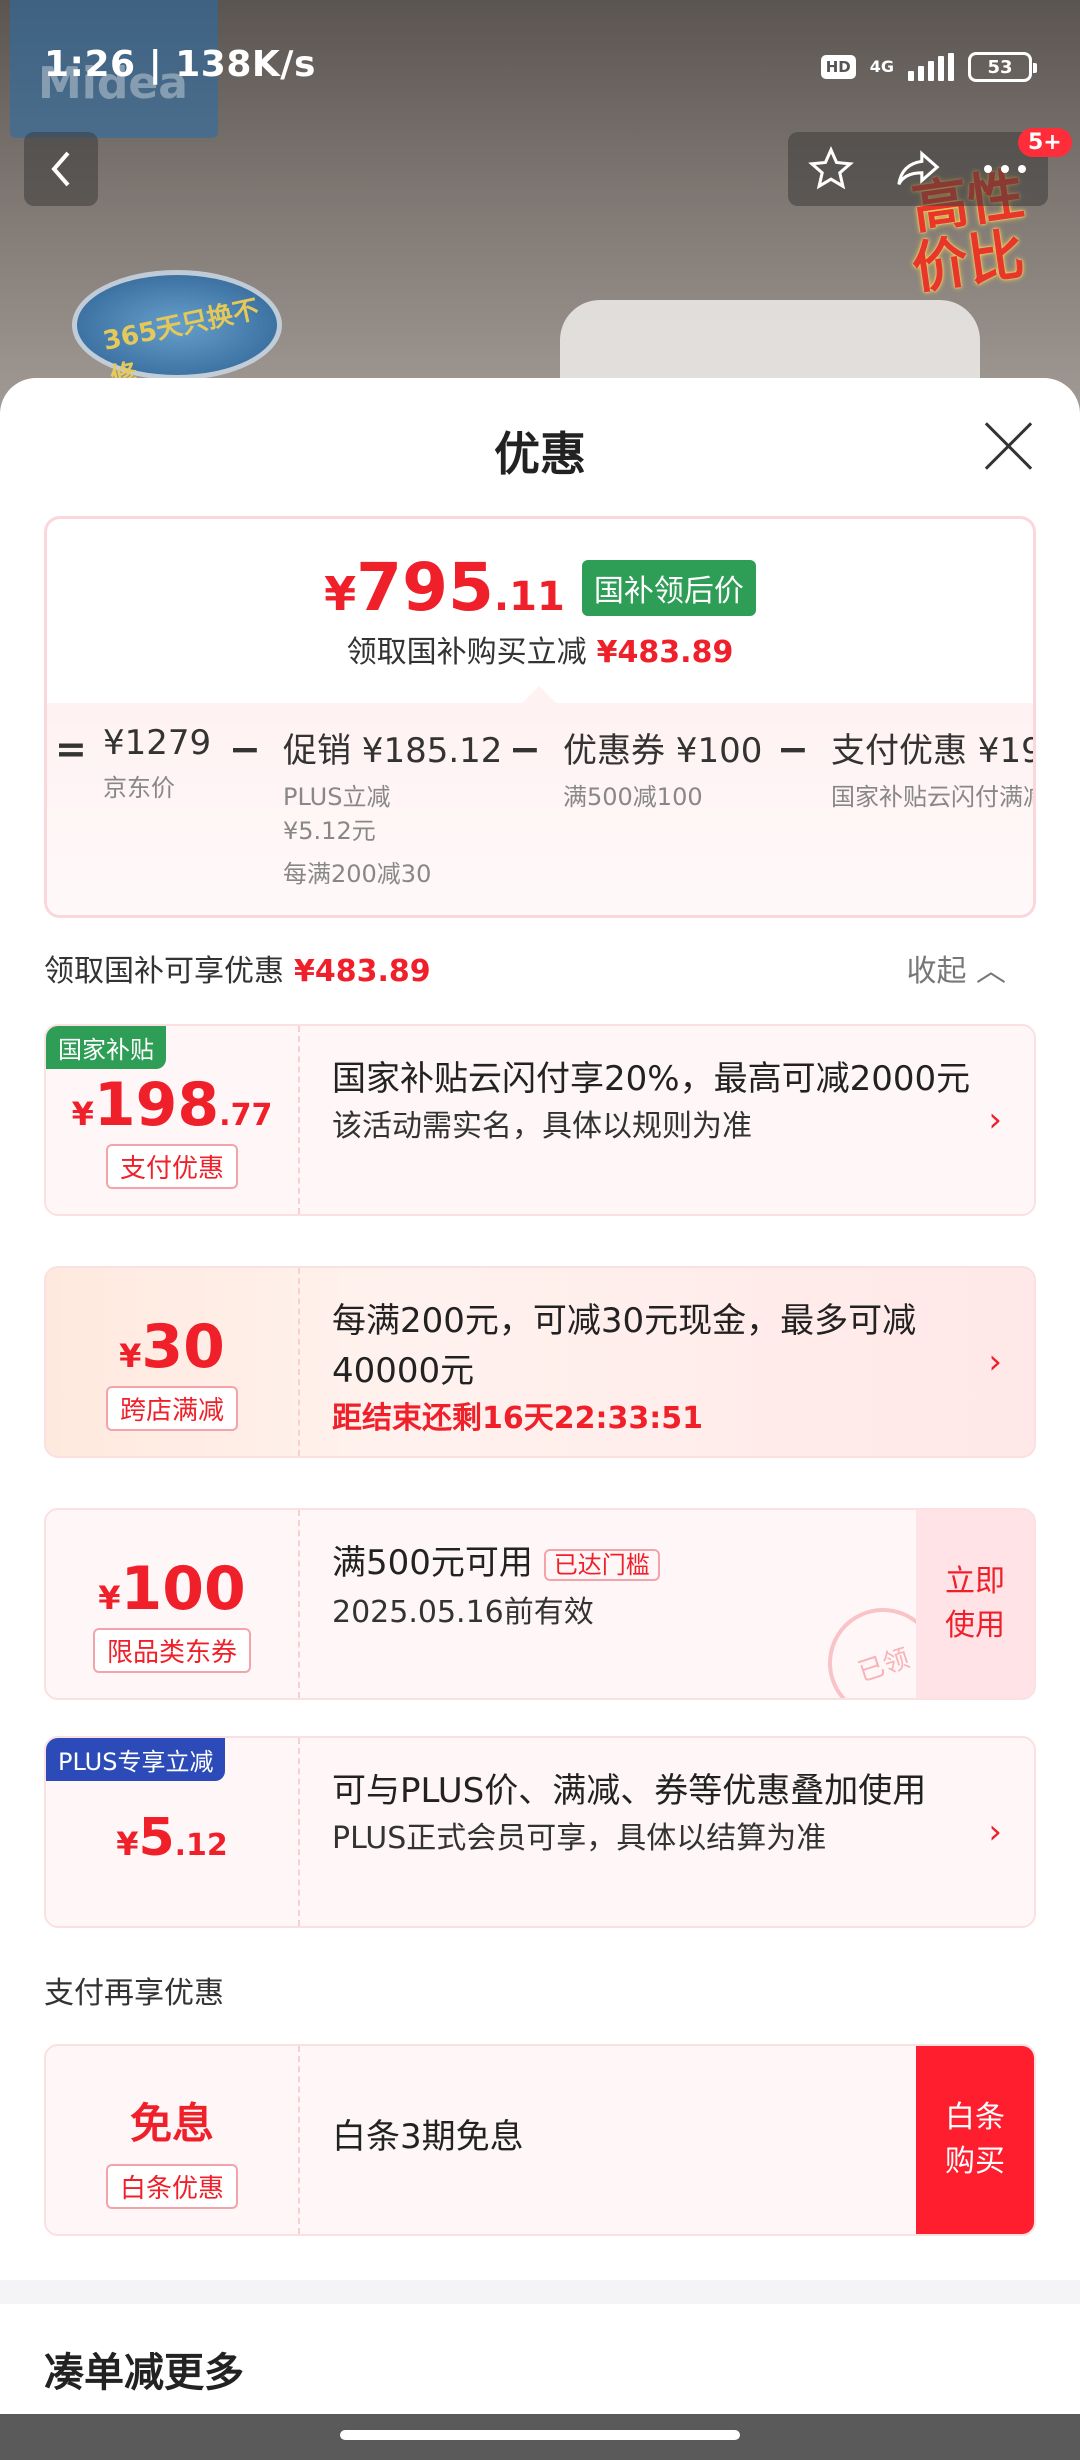 The height and width of the screenshot is (2460, 1080). Describe the element at coordinates (171, 2123) in the screenshot. I see `offer-amount: 免息` at that location.